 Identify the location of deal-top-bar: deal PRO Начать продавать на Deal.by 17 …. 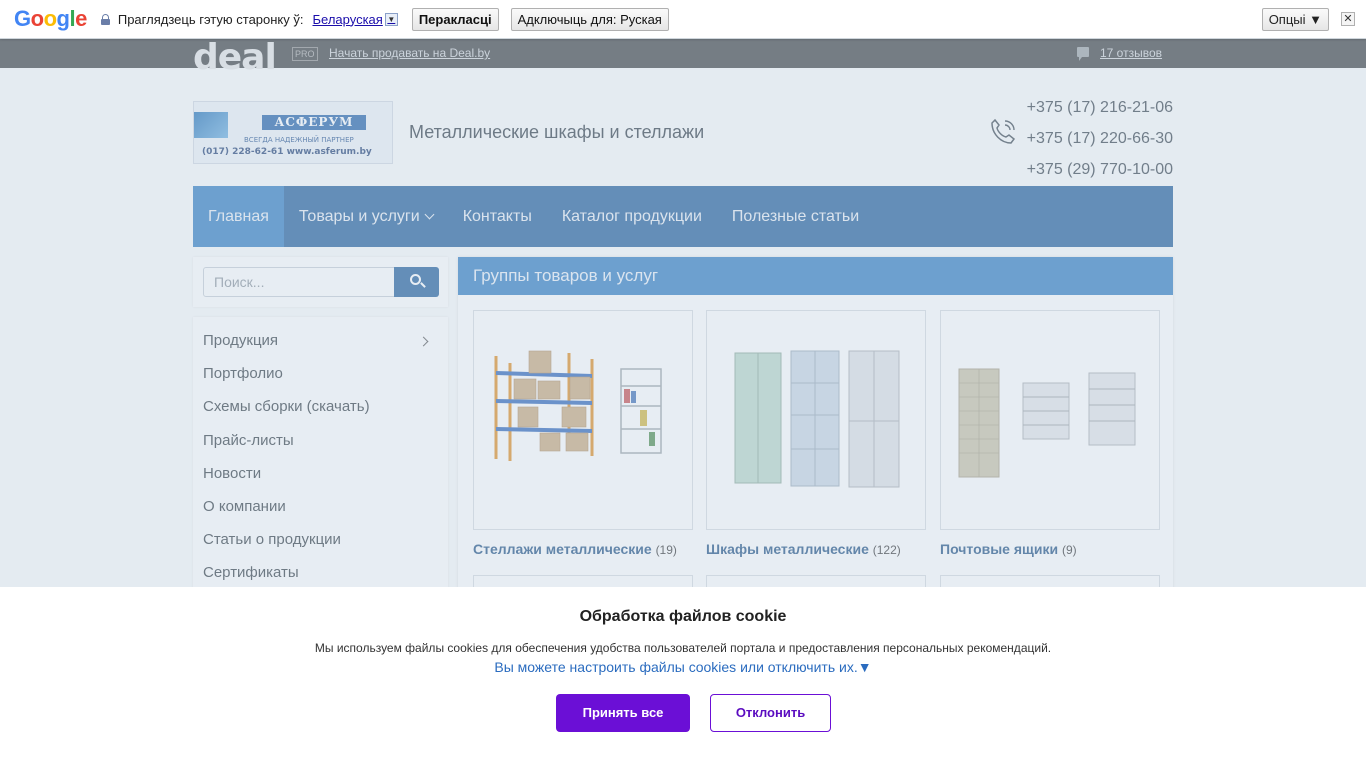
(683, 57).